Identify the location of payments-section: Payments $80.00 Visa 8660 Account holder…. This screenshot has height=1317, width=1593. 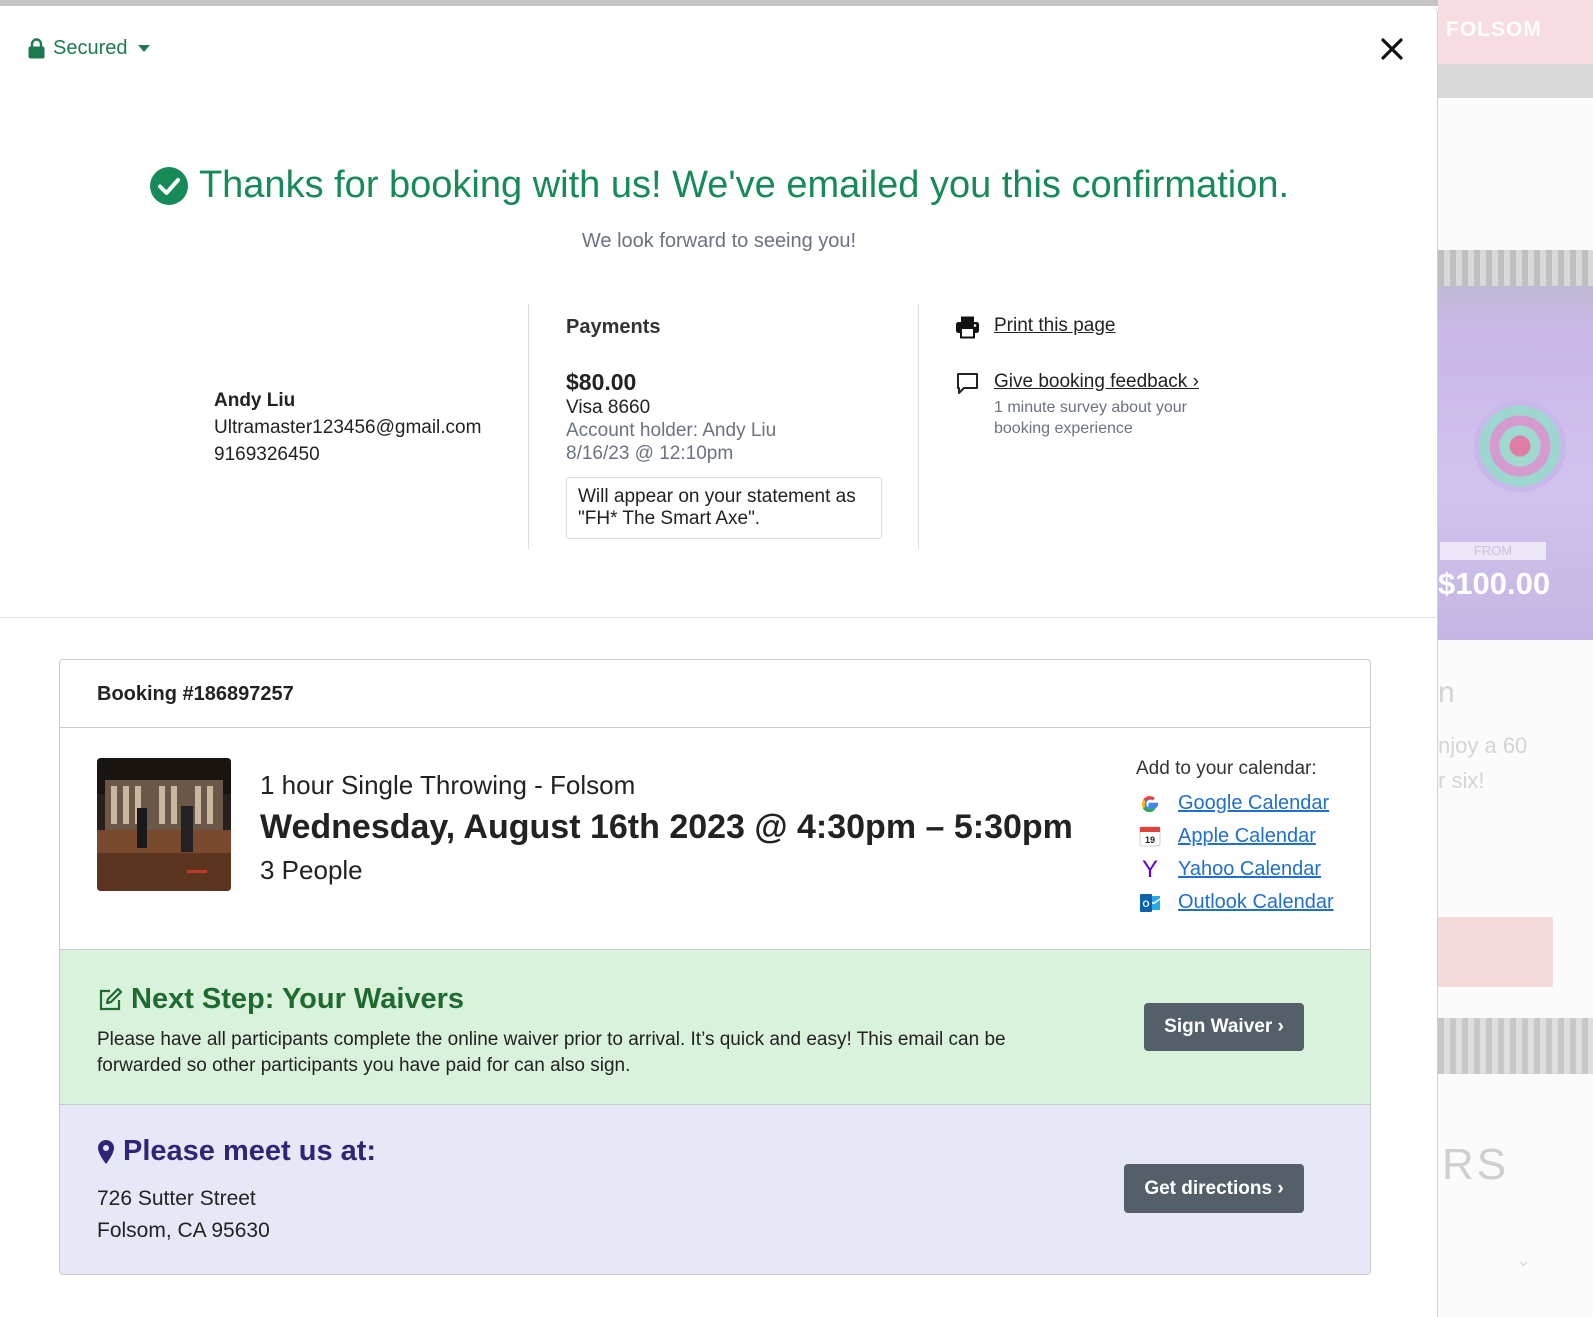
(724, 427).